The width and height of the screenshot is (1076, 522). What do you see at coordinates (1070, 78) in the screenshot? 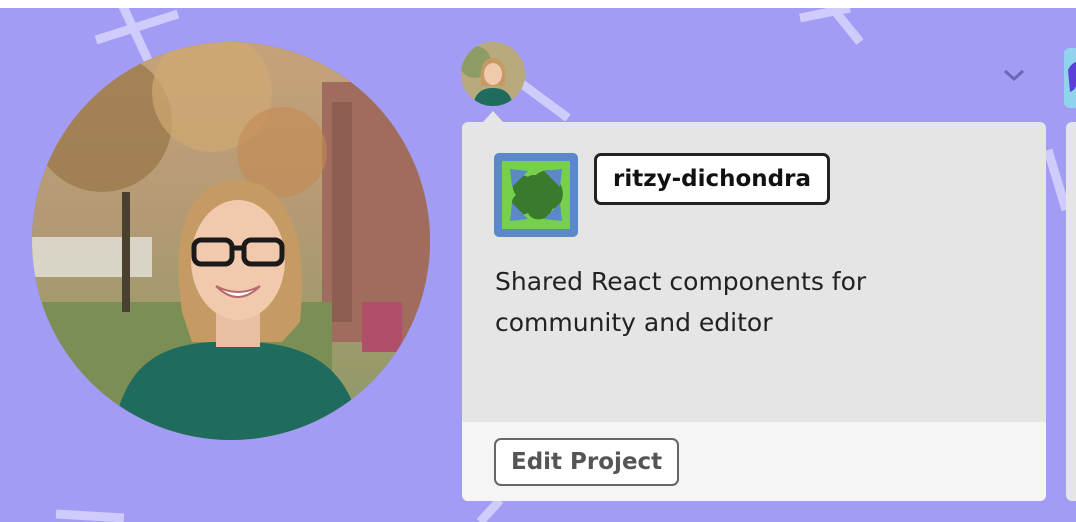
I see `next-project-avatar` at bounding box center [1070, 78].